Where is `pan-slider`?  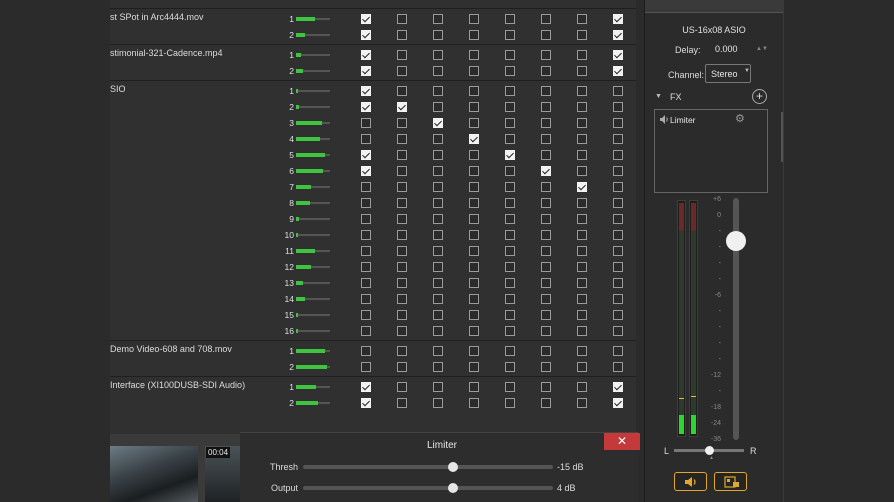
pan-slider is located at coordinates (709, 450).